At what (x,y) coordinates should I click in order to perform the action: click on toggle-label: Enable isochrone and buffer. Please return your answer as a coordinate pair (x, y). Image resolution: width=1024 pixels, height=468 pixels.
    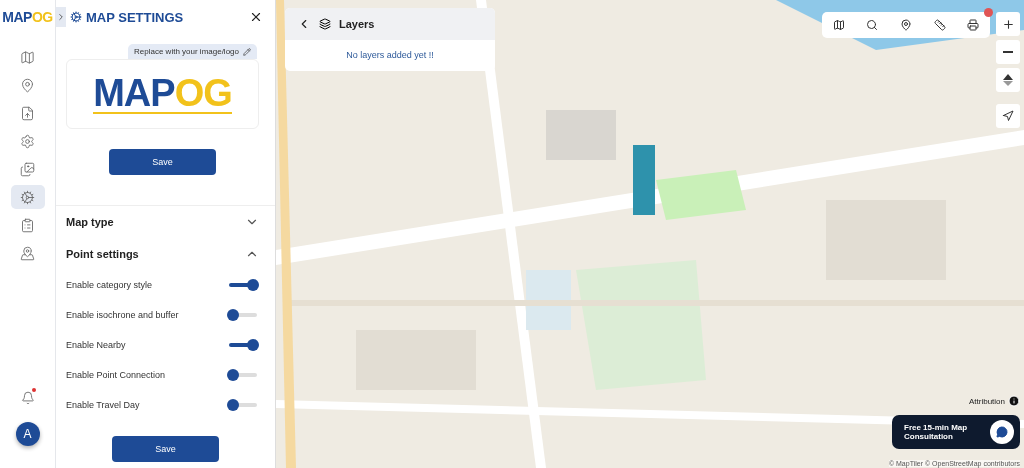
    Looking at the image, I should click on (122, 315).